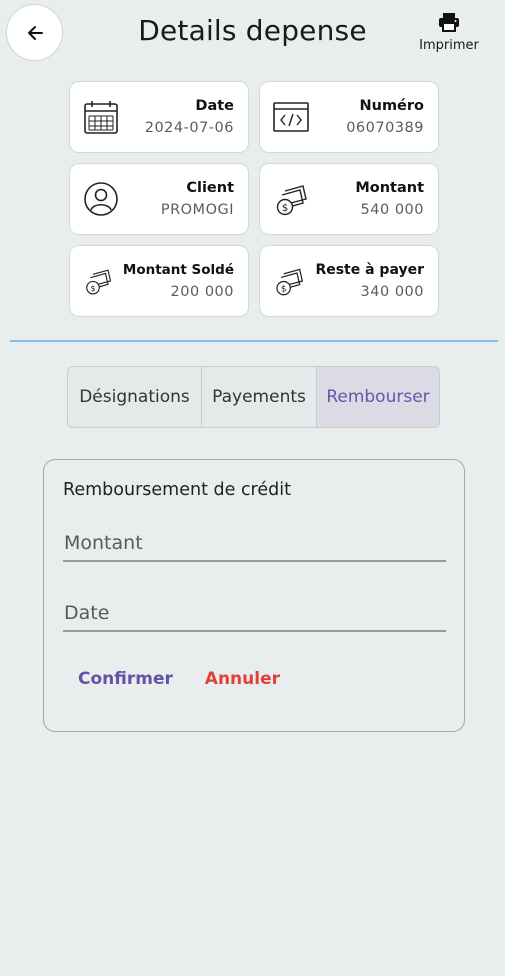  I want to click on numero-label: Numéro, so click(391, 106).